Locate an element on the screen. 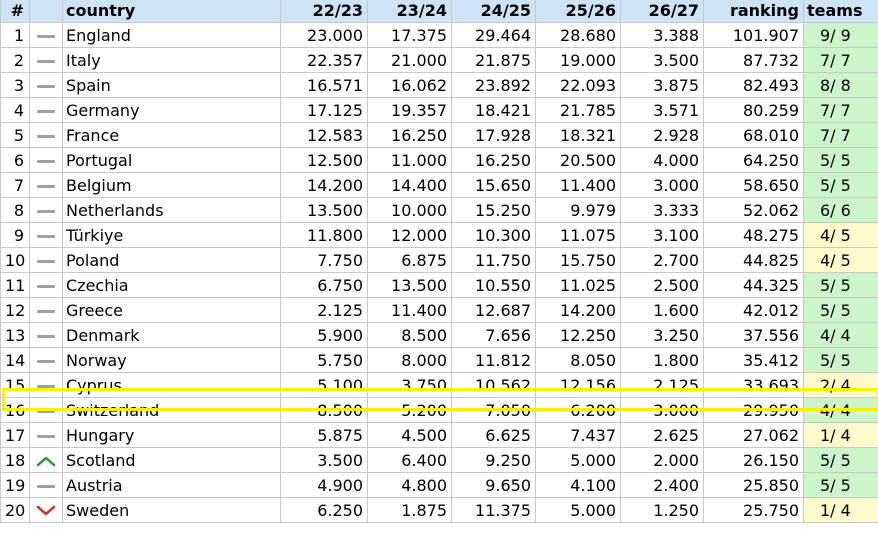 The image size is (878, 543). season-24-25-cell: 9.650 is located at coordinates (493, 485).